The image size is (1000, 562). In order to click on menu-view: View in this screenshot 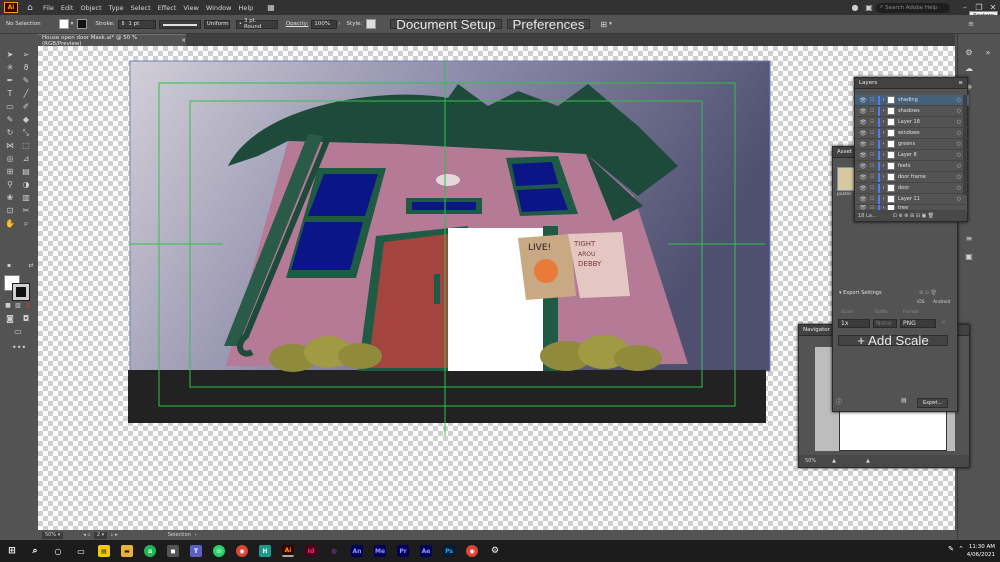, I will do `click(190, 8)`.